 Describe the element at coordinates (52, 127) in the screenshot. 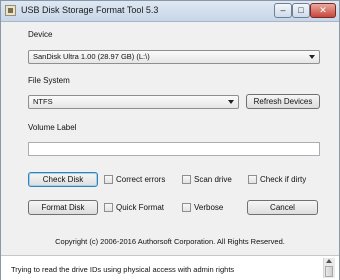

I see `volume-label-label: Volume Label` at that location.